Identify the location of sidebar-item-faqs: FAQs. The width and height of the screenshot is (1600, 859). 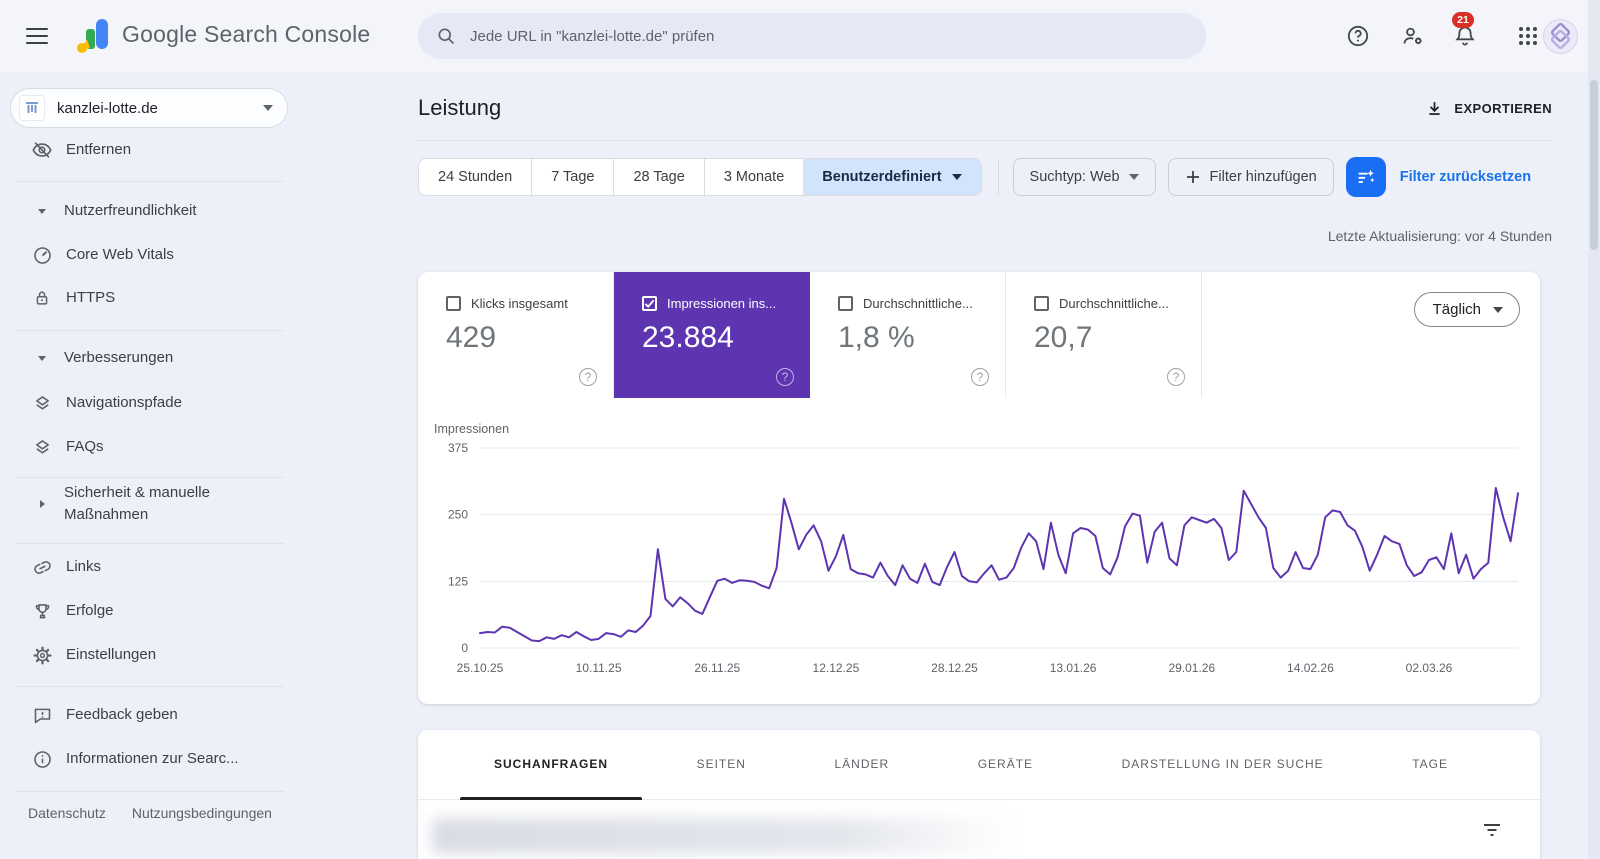
(148, 447).